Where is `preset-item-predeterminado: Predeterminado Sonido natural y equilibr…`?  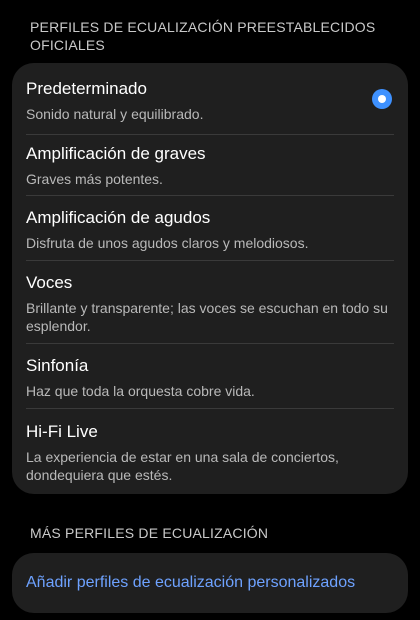
preset-item-predeterminado: Predeterminado Sonido natural y equilibr… is located at coordinates (210, 102).